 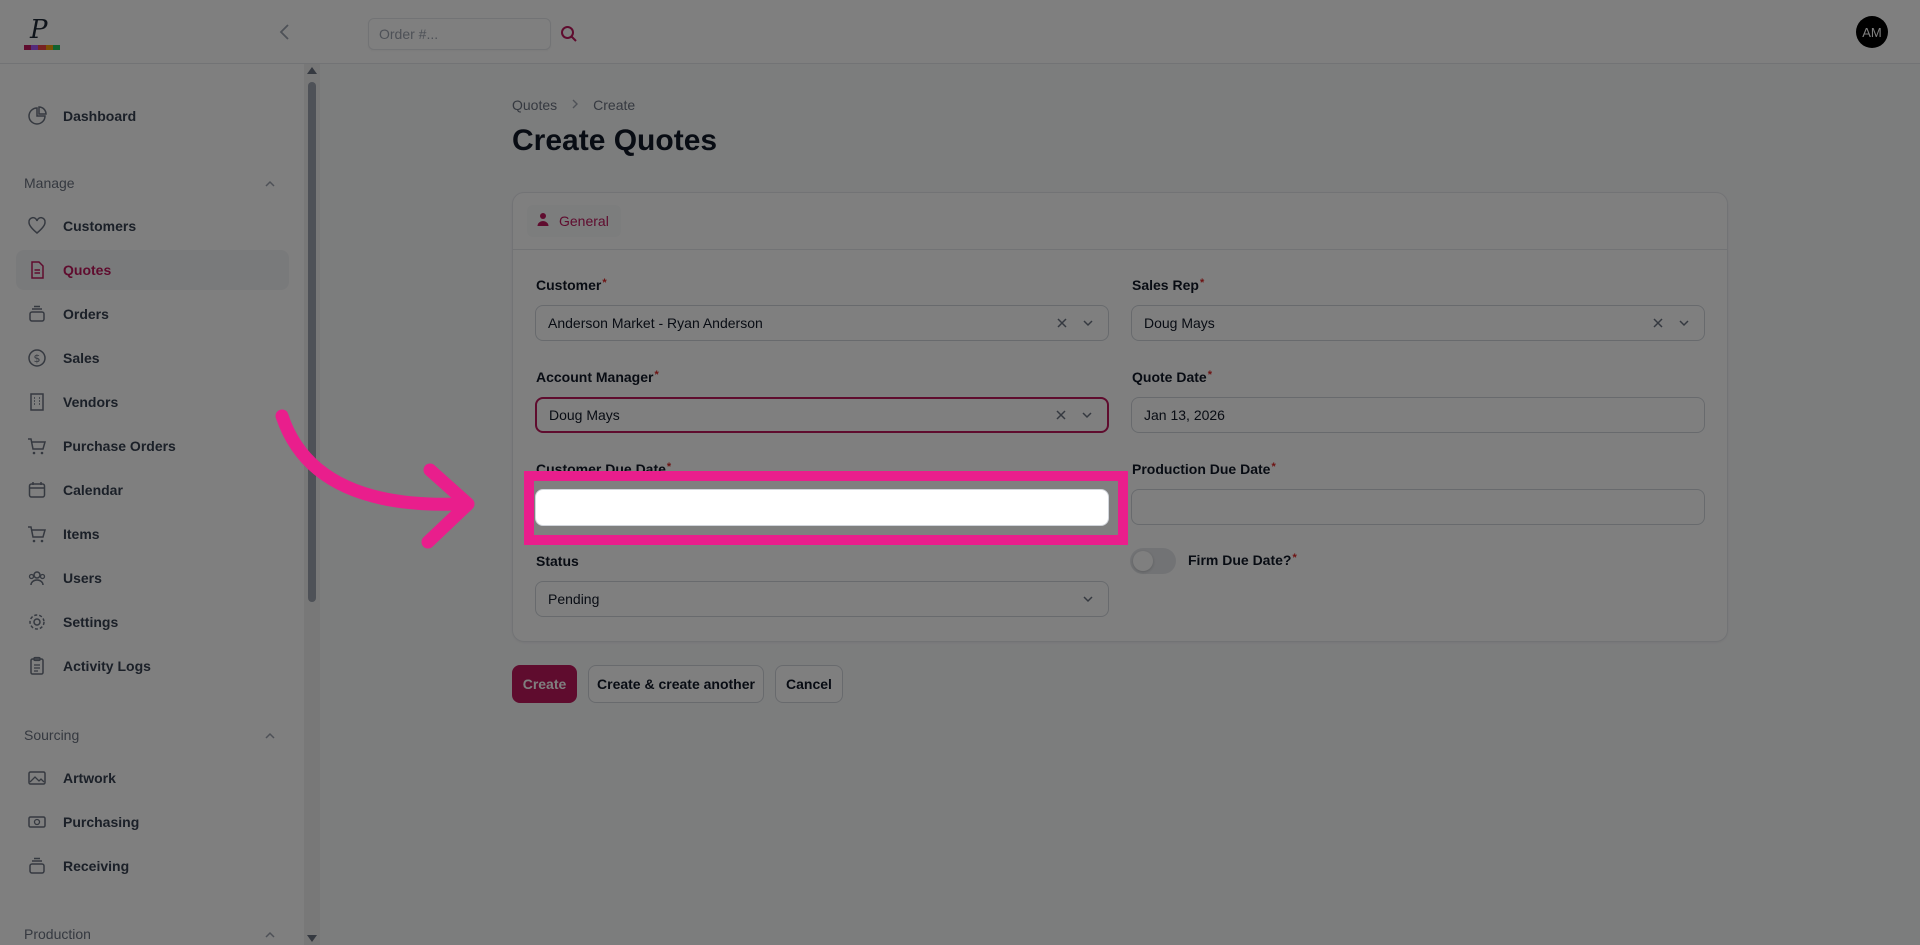 What do you see at coordinates (152, 822) in the screenshot?
I see `sidebar-item-purchasing: Purchasing` at bounding box center [152, 822].